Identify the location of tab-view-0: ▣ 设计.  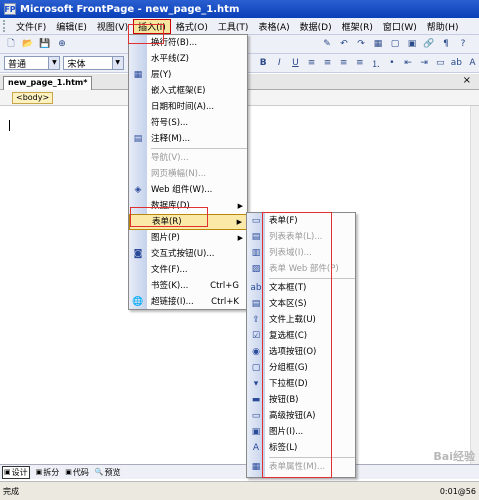
(16, 472).